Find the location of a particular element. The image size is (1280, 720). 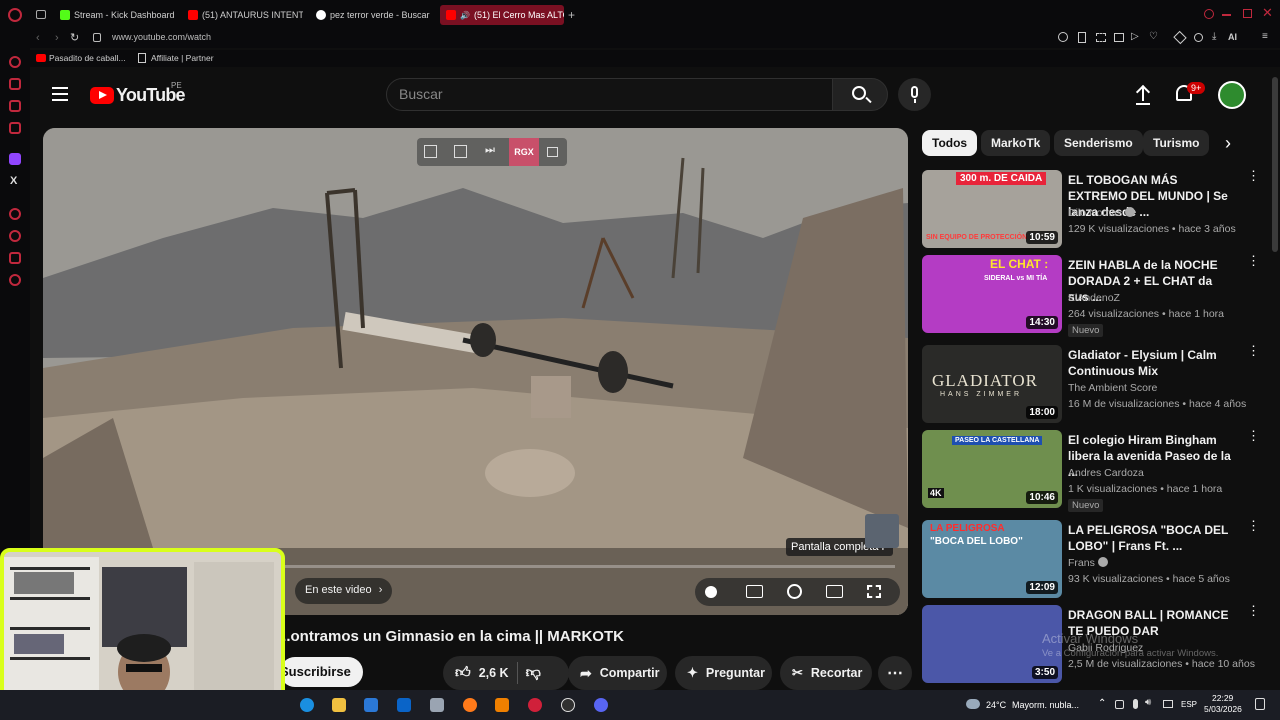

channel-name: Andres Cardoza is located at coordinates (1106, 473).